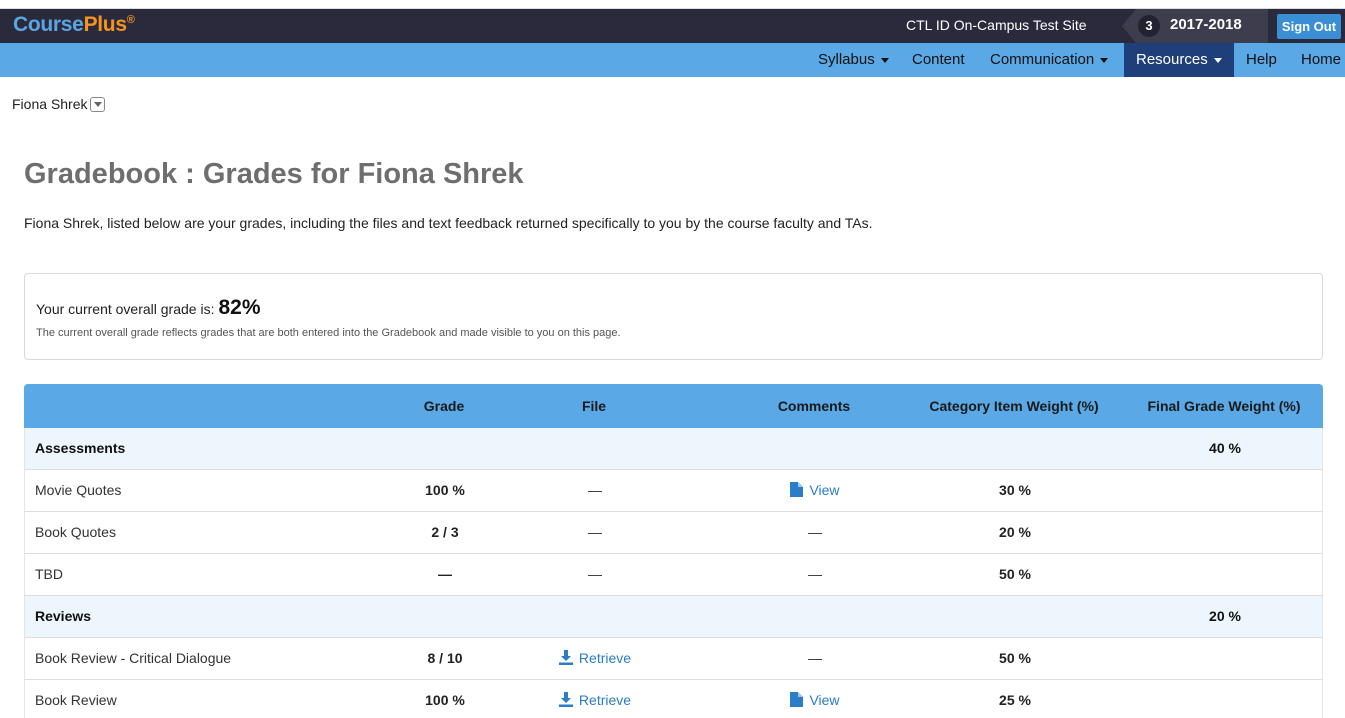  What do you see at coordinates (846, 59) in the screenshot?
I see `nav-syllabus-label: Syllabus` at bounding box center [846, 59].